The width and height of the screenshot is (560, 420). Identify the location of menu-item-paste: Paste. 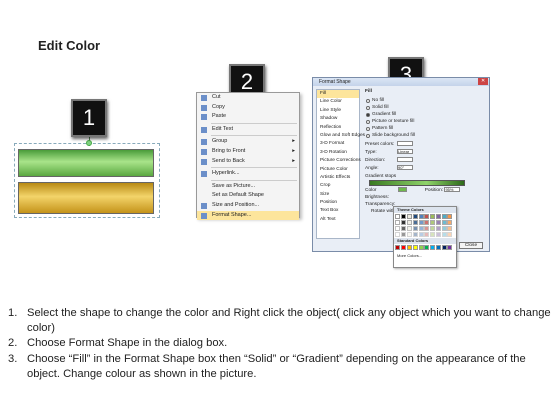
(248, 117).